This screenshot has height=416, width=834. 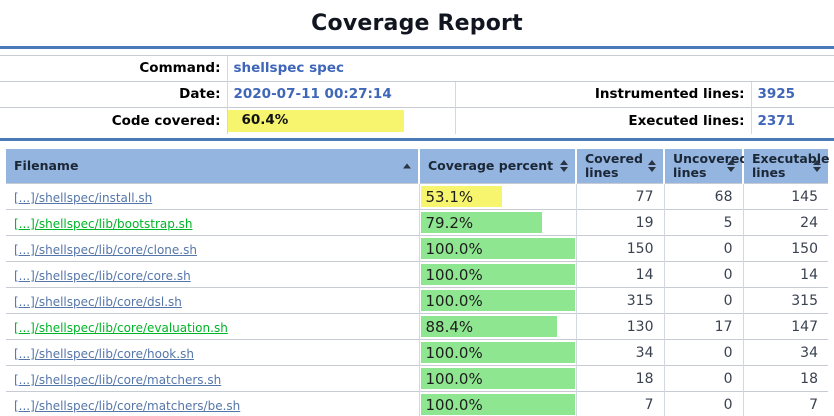 I want to click on column-header-covered-lines: Covered lines, so click(x=619, y=166).